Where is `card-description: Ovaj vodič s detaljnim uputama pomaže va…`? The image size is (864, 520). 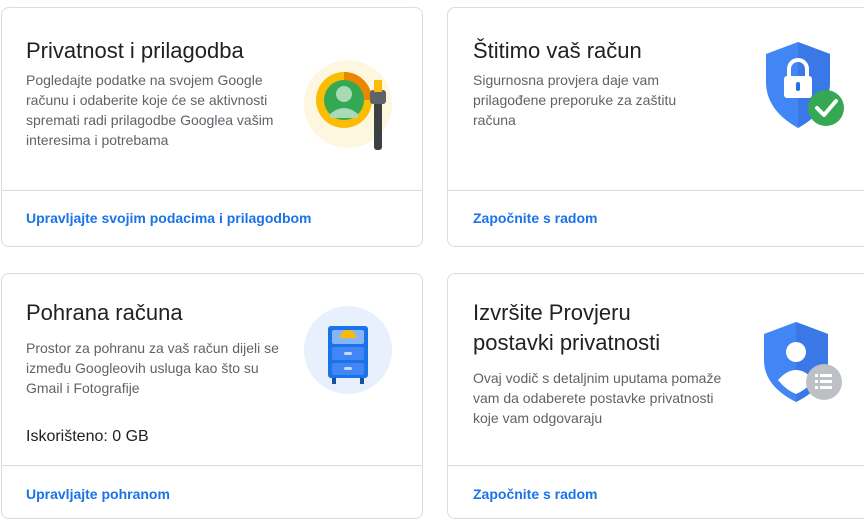
card-description: Ovaj vodič s detaljnim uputama pomaže va… is located at coordinates (597, 398).